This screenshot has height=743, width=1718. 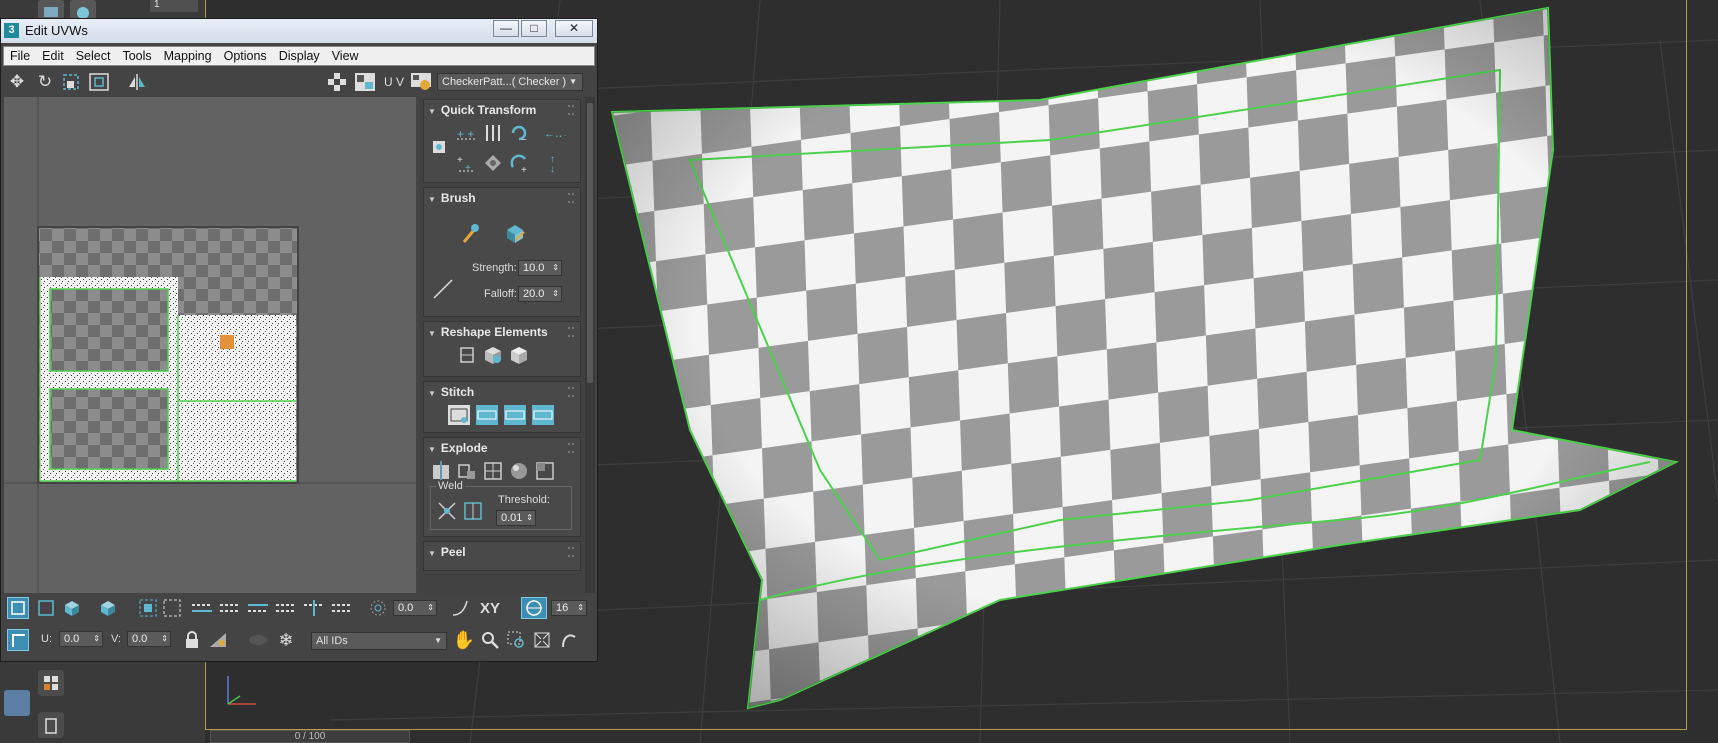 What do you see at coordinates (493, 471) in the screenshot?
I see `flatten-by-polygon-icon` at bounding box center [493, 471].